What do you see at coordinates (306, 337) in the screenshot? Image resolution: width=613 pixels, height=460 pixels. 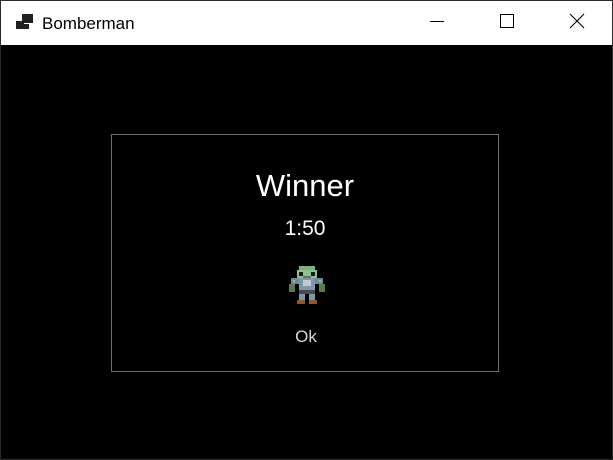 I see `ok-button: Ok` at bounding box center [306, 337].